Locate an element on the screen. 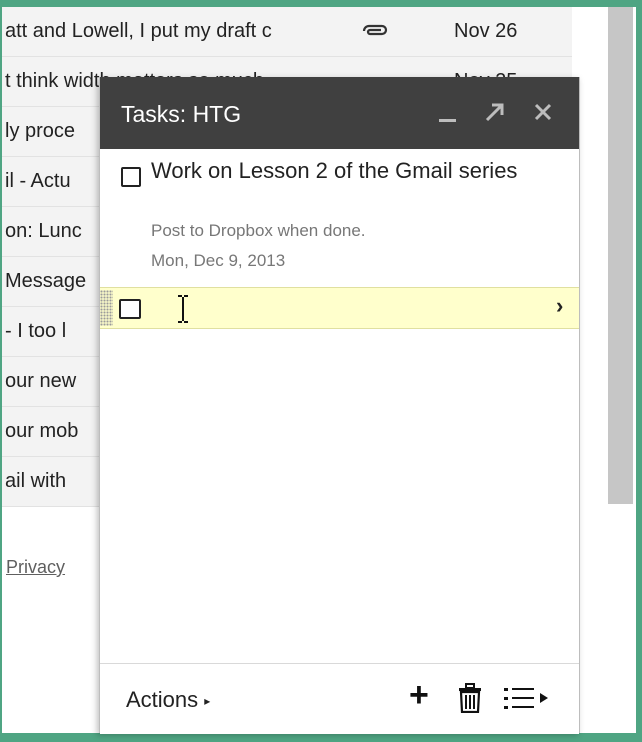 The image size is (642, 742). actions-menu-button: Actions ▸ is located at coordinates (168, 700).